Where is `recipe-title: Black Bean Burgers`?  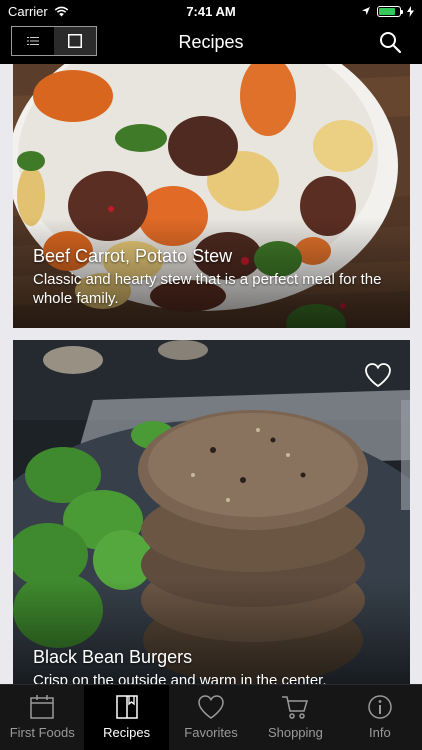 recipe-title: Black Bean Burgers is located at coordinates (113, 657).